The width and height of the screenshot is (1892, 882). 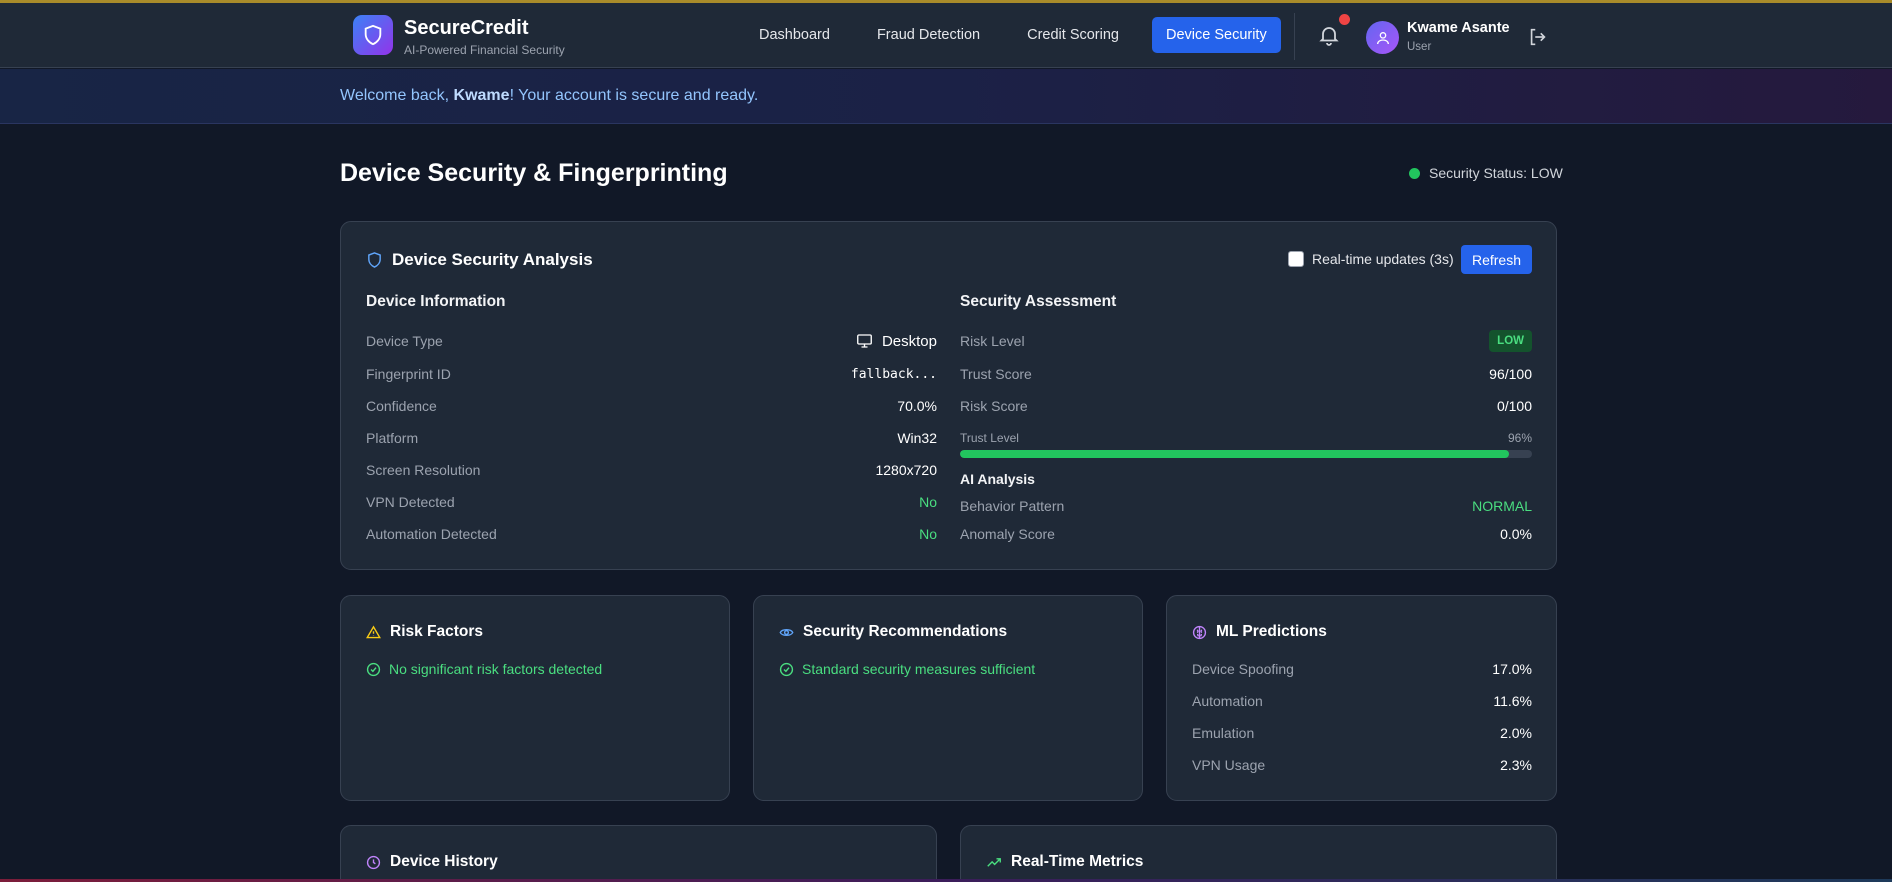 I want to click on ml-predictions-title: ML Predictions, so click(x=1259, y=632).